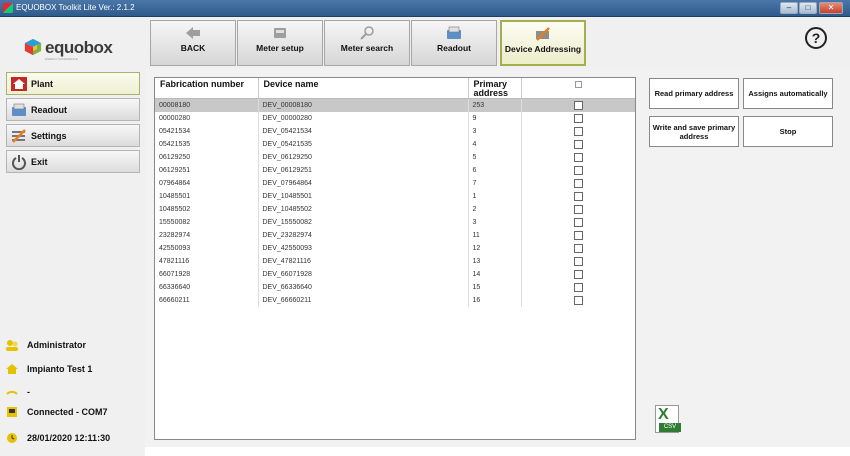  Describe the element at coordinates (75, 7) in the screenshot. I see `window-title: EQUOBOX Toolkit Lite Ver.: 2.1.2` at that location.